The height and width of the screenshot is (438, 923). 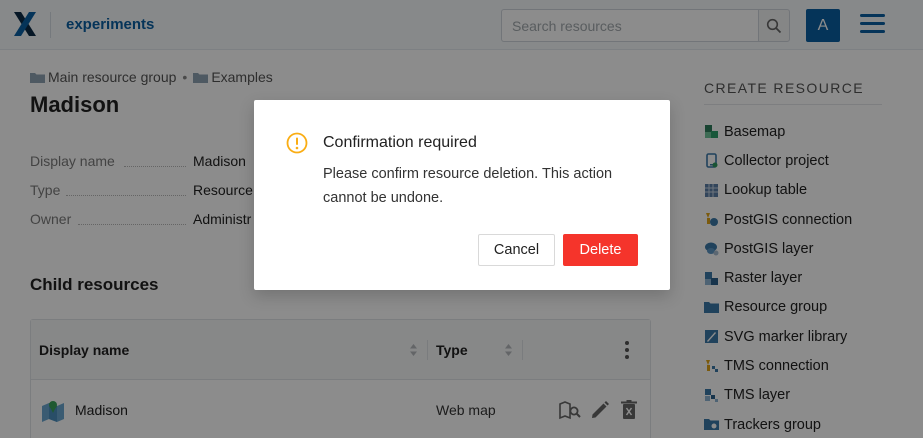 I want to click on dialog-title: Confirmation required, so click(x=400, y=142).